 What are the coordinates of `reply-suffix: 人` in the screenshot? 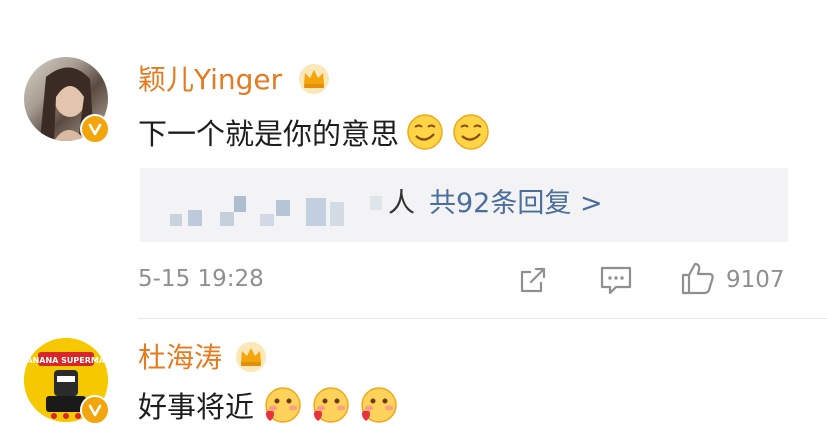 It's located at (401, 203).